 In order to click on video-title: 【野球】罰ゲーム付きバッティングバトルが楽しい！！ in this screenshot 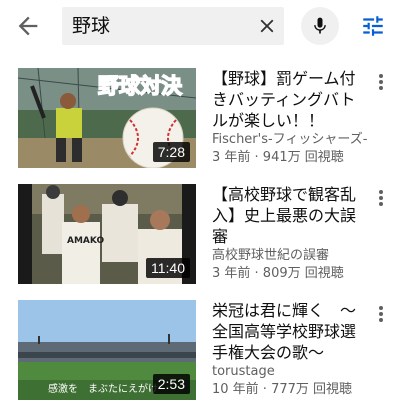, I will do `click(289, 99)`.